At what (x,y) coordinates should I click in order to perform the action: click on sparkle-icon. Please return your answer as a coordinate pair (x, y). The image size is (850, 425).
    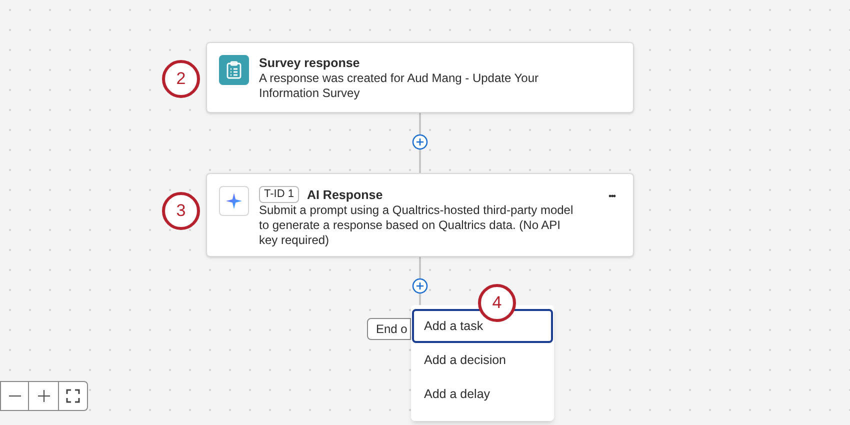
    Looking at the image, I should click on (234, 201).